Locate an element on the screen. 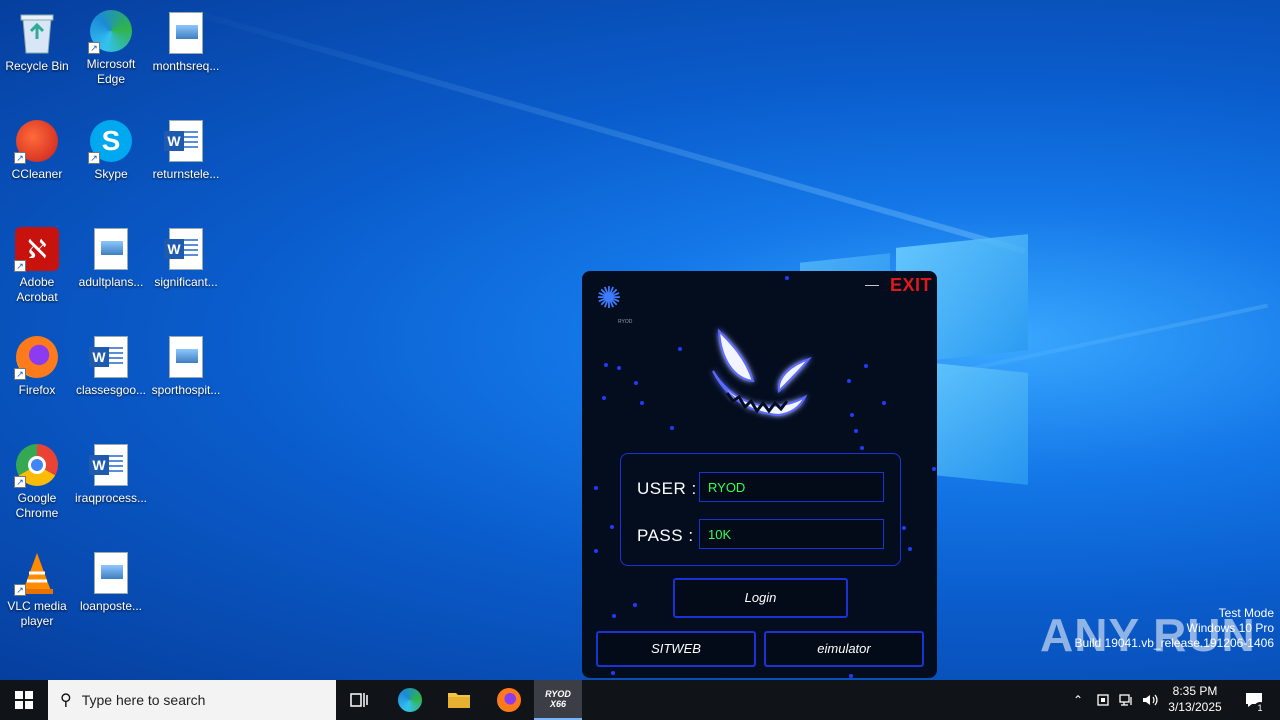 This screenshot has height=720, width=1280. desktop-icon-chrome: ↗ Google Chrome is located at coordinates (37, 481).